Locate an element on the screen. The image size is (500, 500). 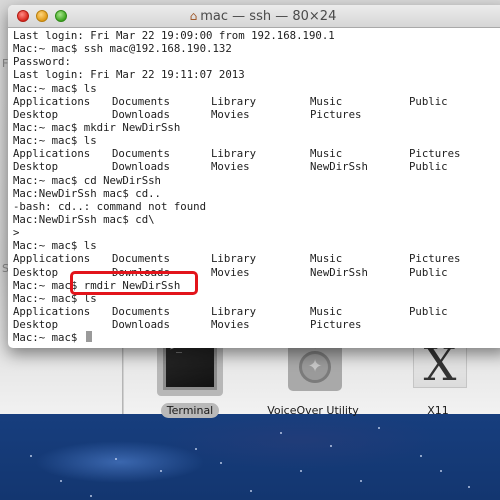
title-bar: ⌂ mac — ssh — 80×24 is located at coordinates (254, 16).